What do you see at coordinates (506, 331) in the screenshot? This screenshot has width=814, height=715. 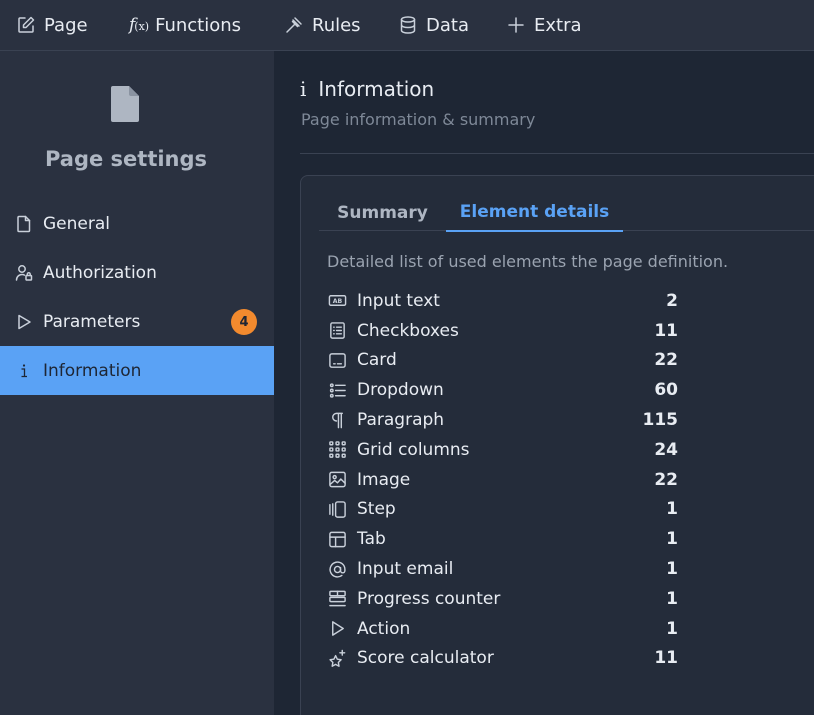 I see `list-item: Checkboxes 11` at bounding box center [506, 331].